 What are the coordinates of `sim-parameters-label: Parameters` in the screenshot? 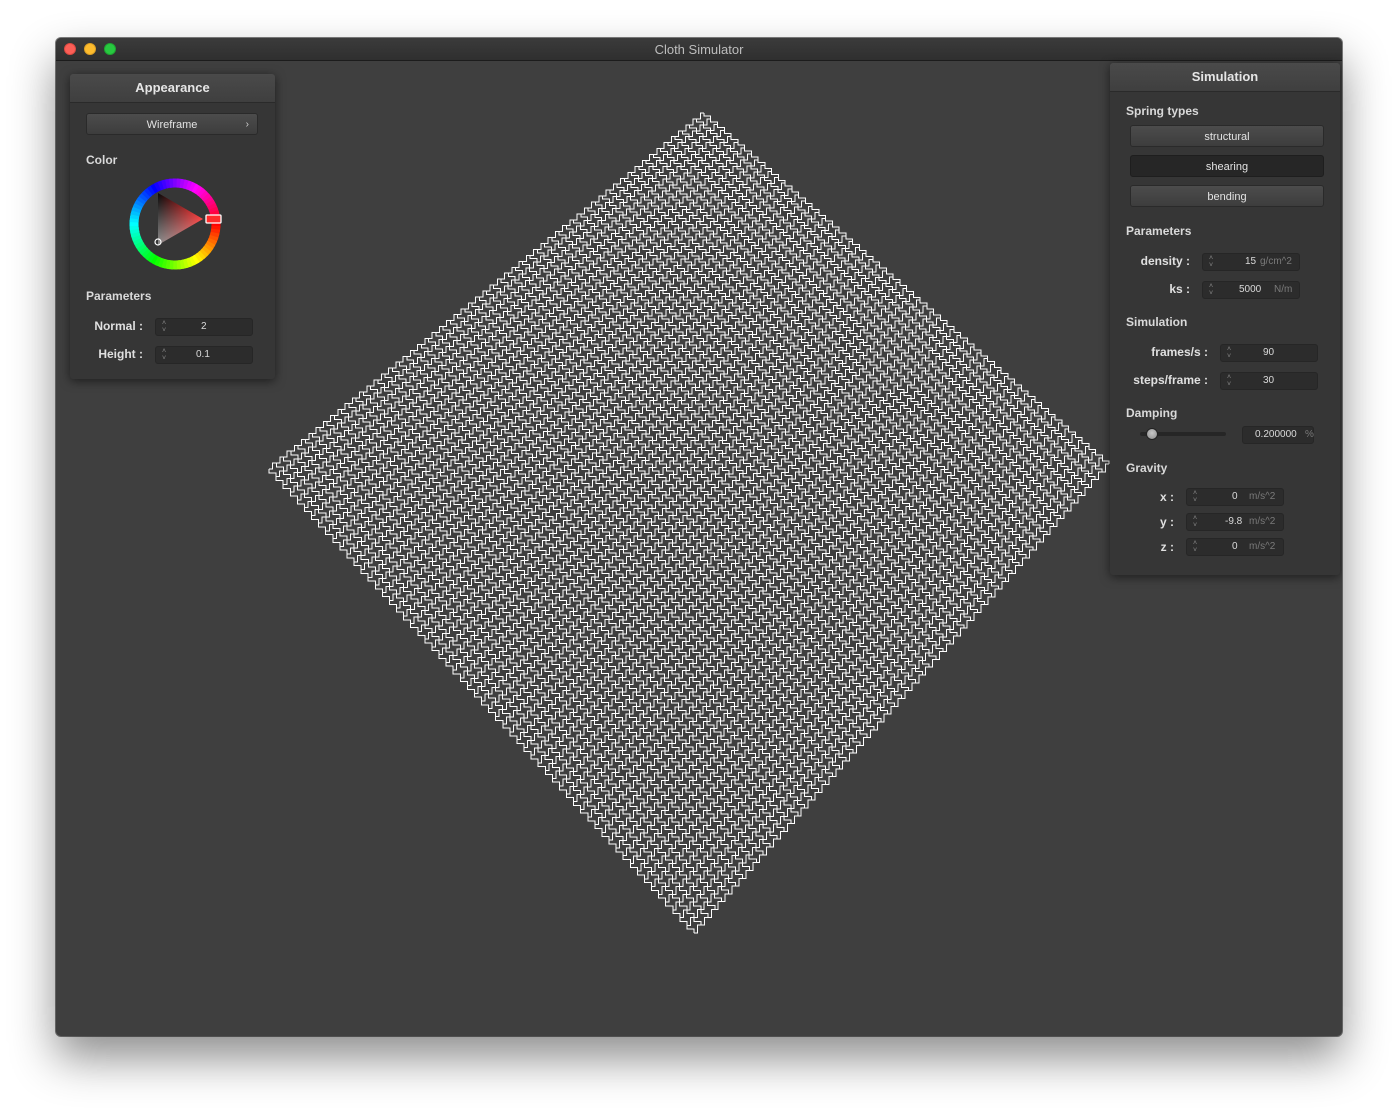 It's located at (1159, 231).